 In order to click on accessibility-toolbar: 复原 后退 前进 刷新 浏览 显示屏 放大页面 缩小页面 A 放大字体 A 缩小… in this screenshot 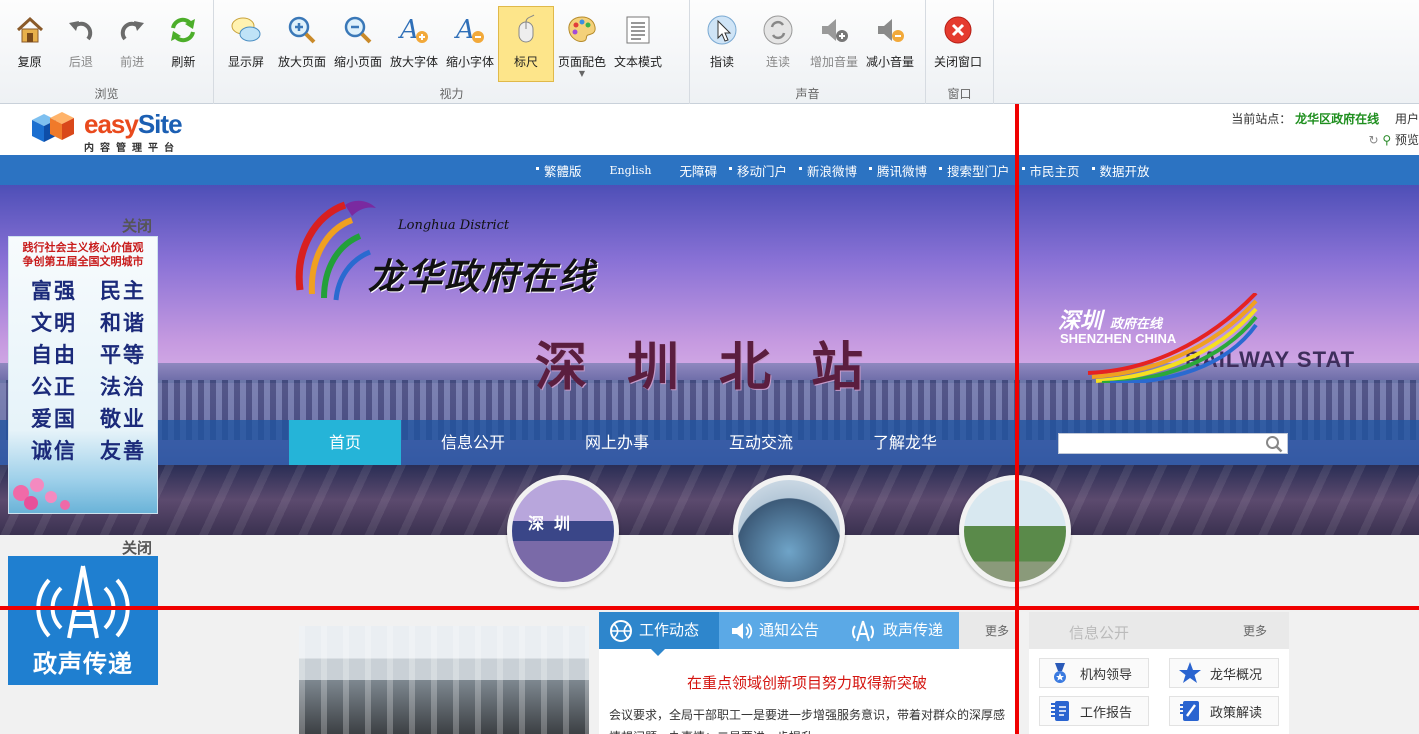, I will do `click(709, 52)`.